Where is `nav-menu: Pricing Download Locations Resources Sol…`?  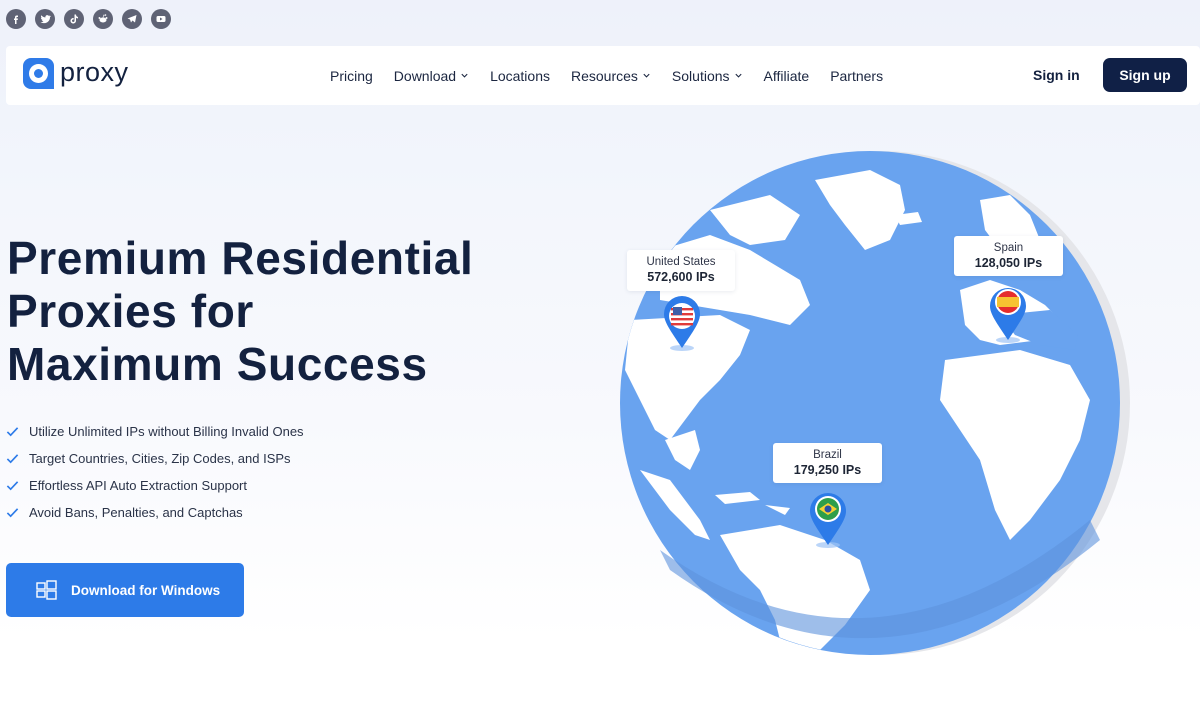 nav-menu: Pricing Download Locations Resources Sol… is located at coordinates (617, 75).